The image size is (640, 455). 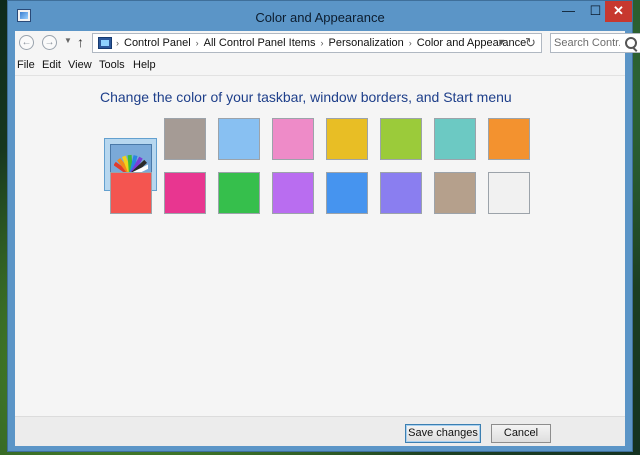 I want to click on control-panel-icon, so click(x=105, y=43).